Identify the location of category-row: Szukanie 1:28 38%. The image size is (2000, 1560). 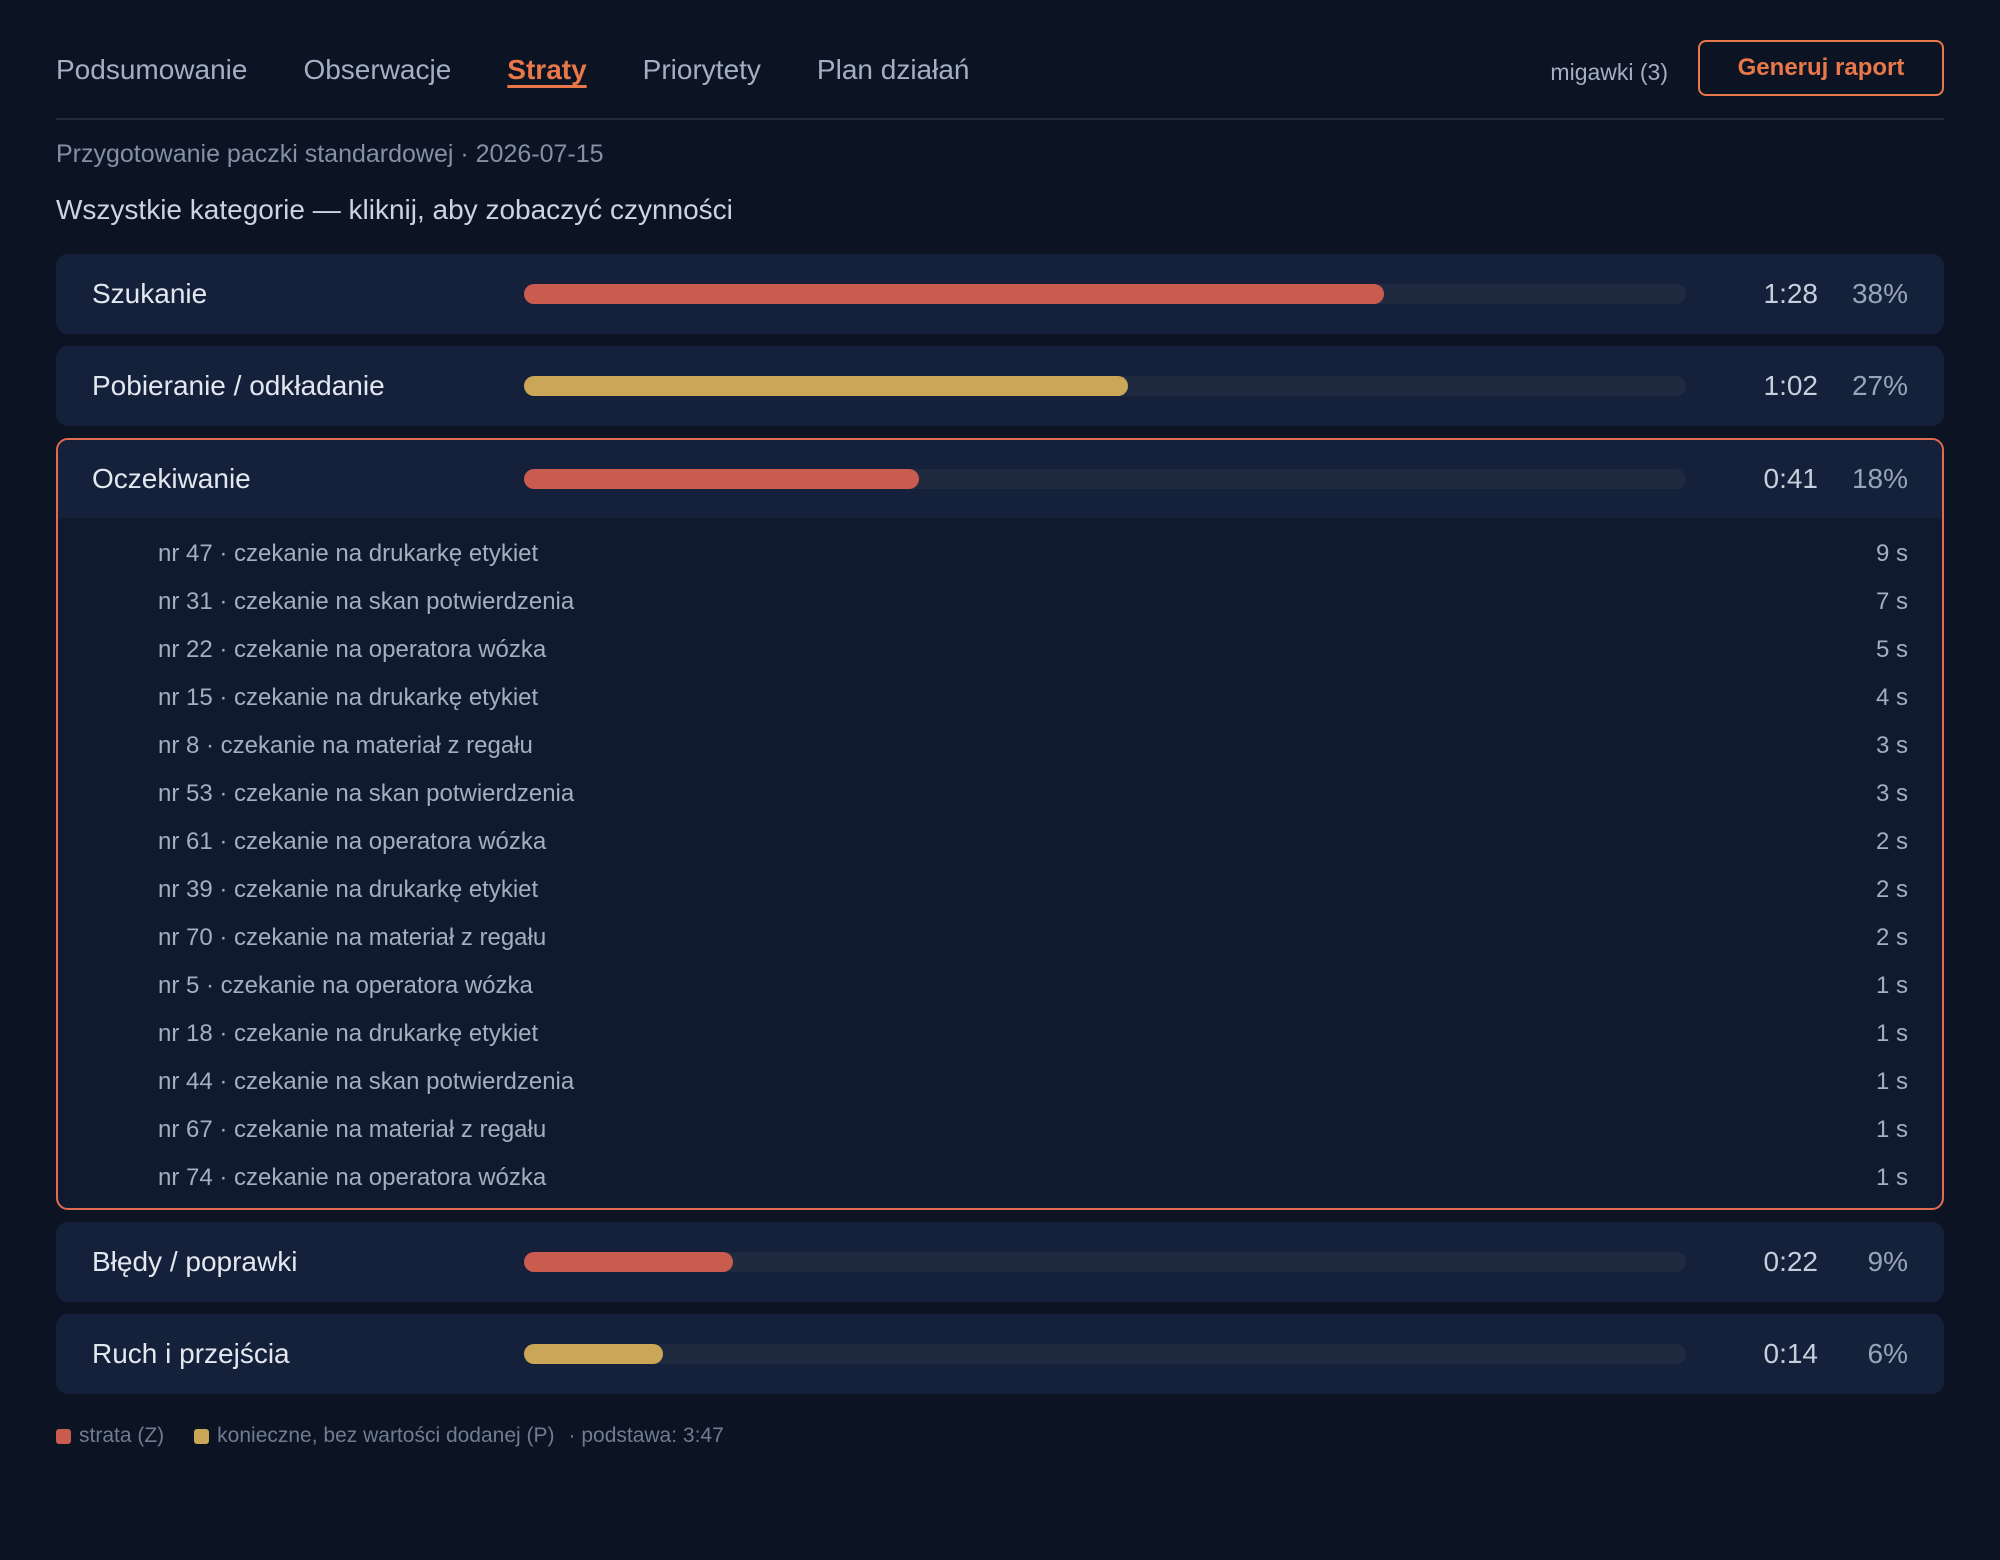
(1000, 294).